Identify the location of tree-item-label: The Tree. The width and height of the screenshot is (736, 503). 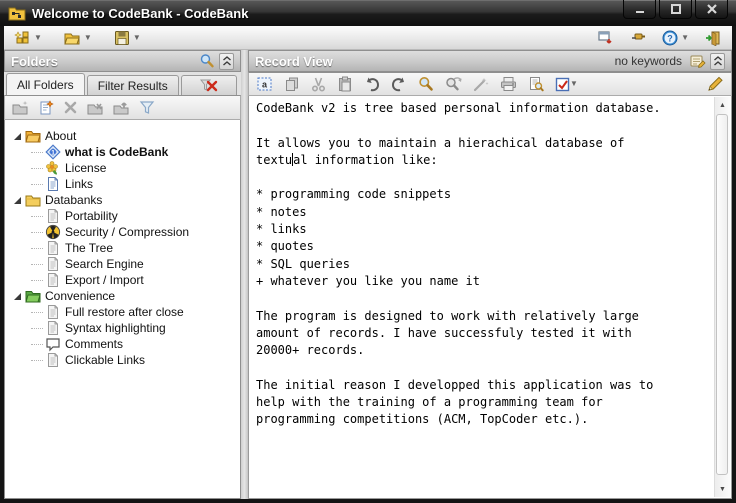
(89, 248).